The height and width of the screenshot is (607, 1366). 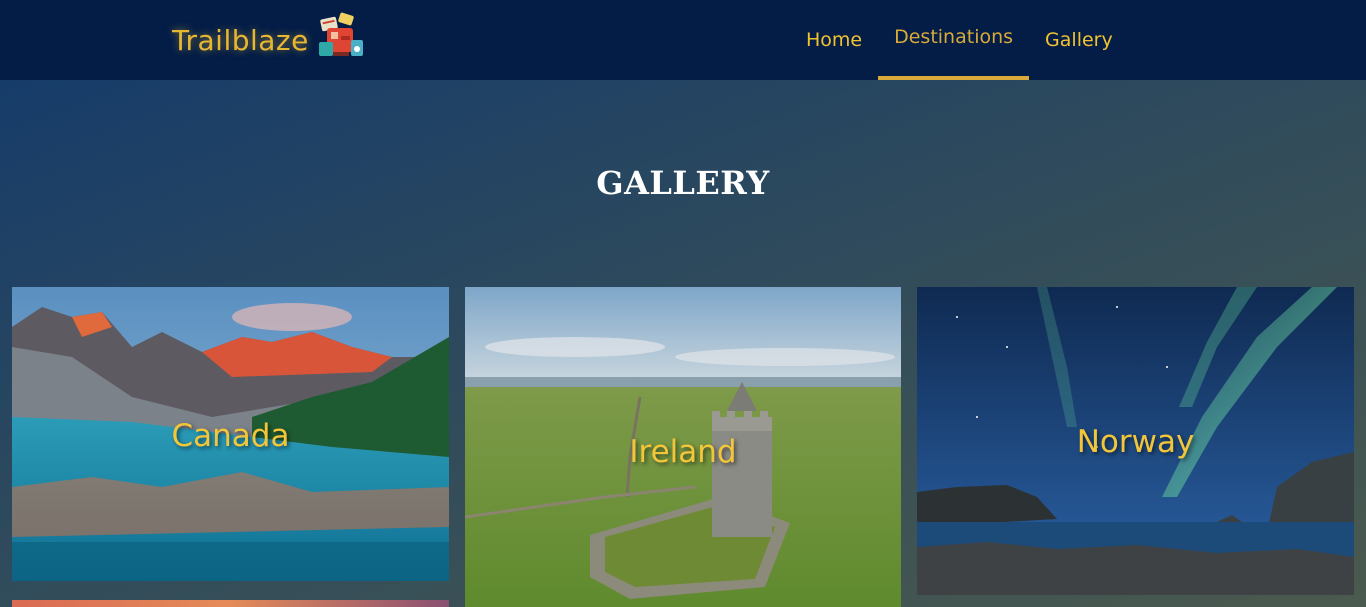 I want to click on brand-name: Trailblaze, so click(x=240, y=40).